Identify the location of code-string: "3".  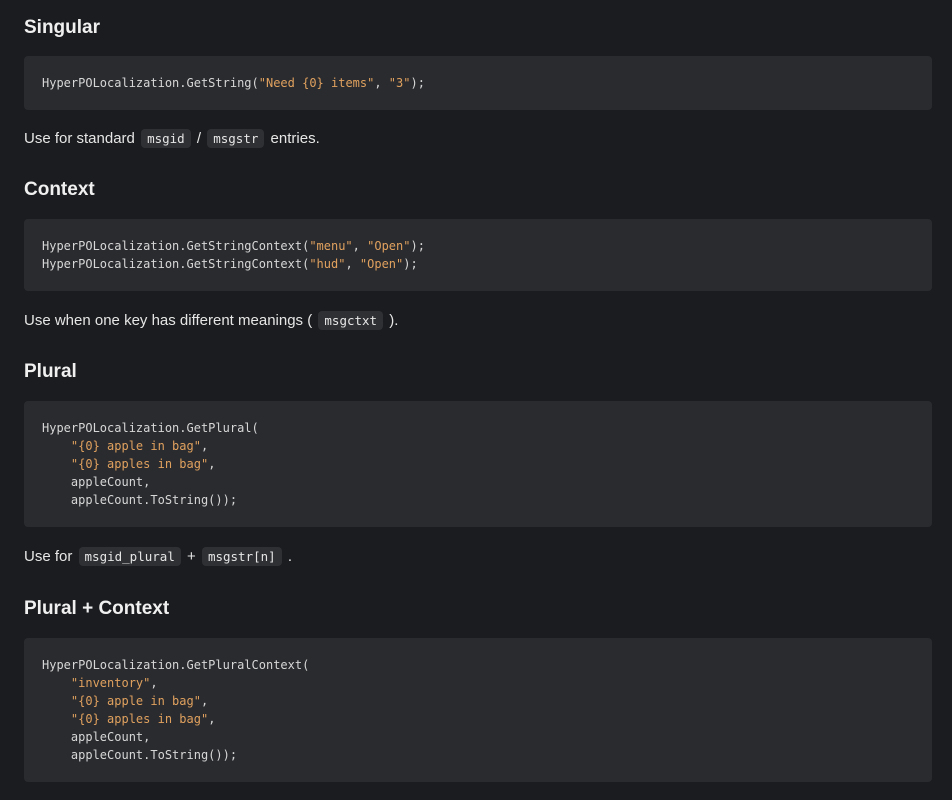
(399, 83).